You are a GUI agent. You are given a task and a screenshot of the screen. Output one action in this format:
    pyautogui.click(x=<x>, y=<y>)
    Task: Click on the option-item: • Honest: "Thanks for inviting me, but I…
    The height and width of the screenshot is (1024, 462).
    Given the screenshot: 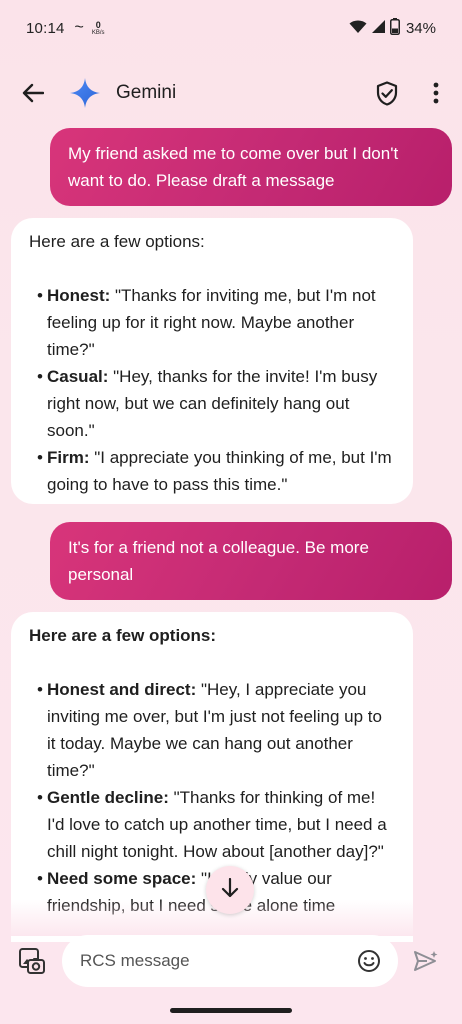 What is the action you would take?
    pyautogui.click(x=212, y=322)
    